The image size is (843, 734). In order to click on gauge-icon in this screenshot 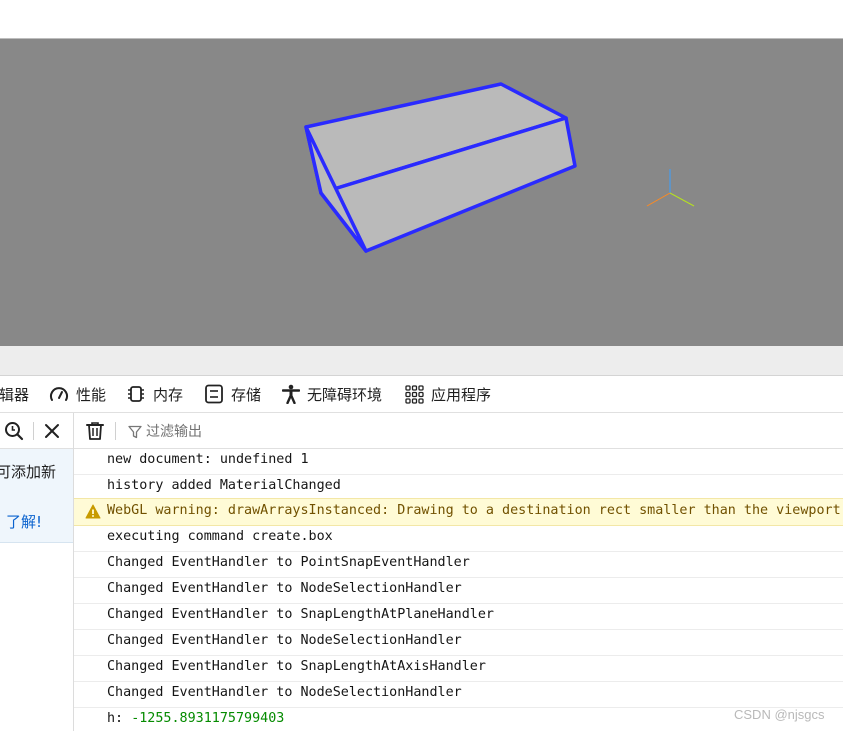, I will do `click(59, 394)`.